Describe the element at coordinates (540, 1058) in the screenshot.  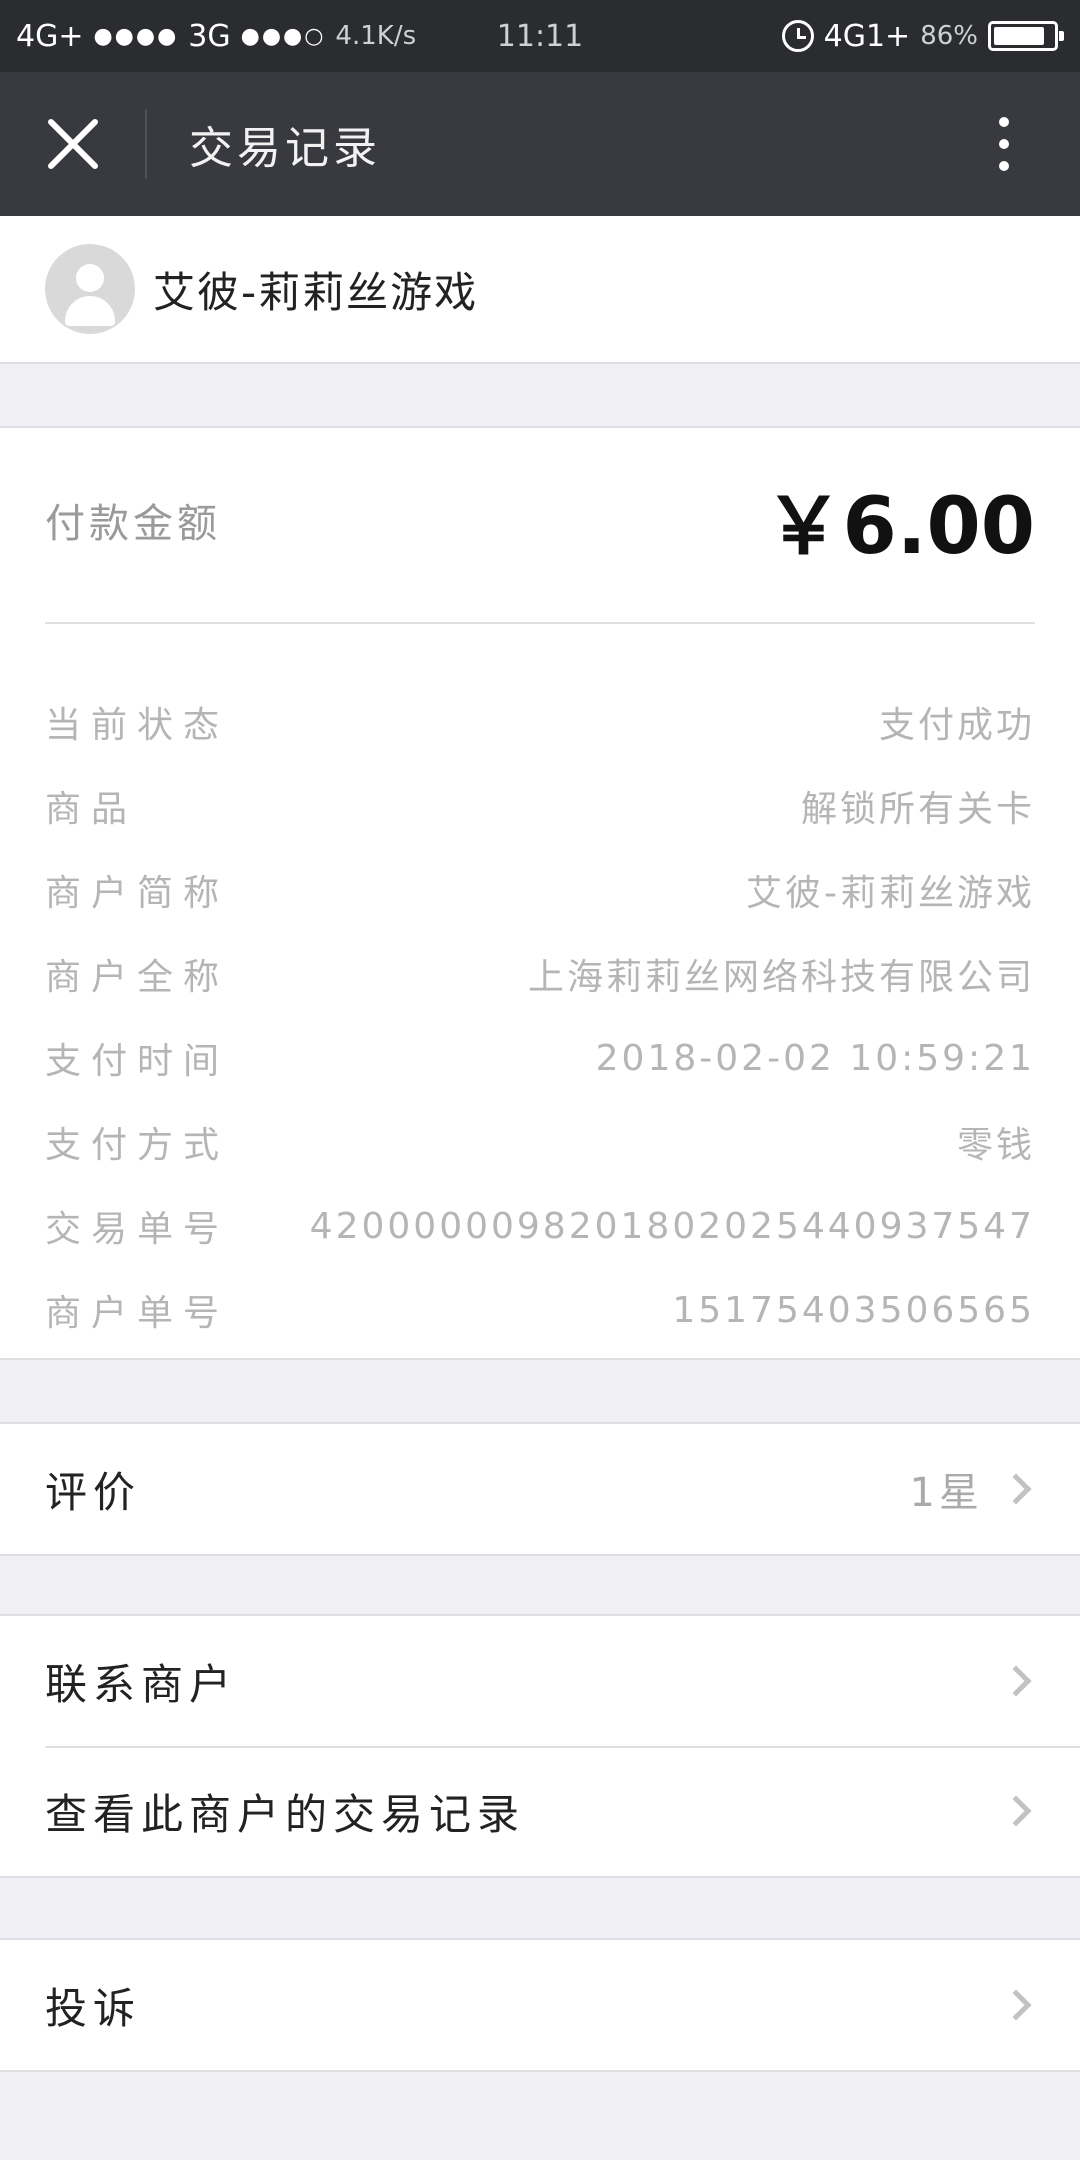
I see `detail-row: 支付时间 2018-02-02 10:59:21` at that location.